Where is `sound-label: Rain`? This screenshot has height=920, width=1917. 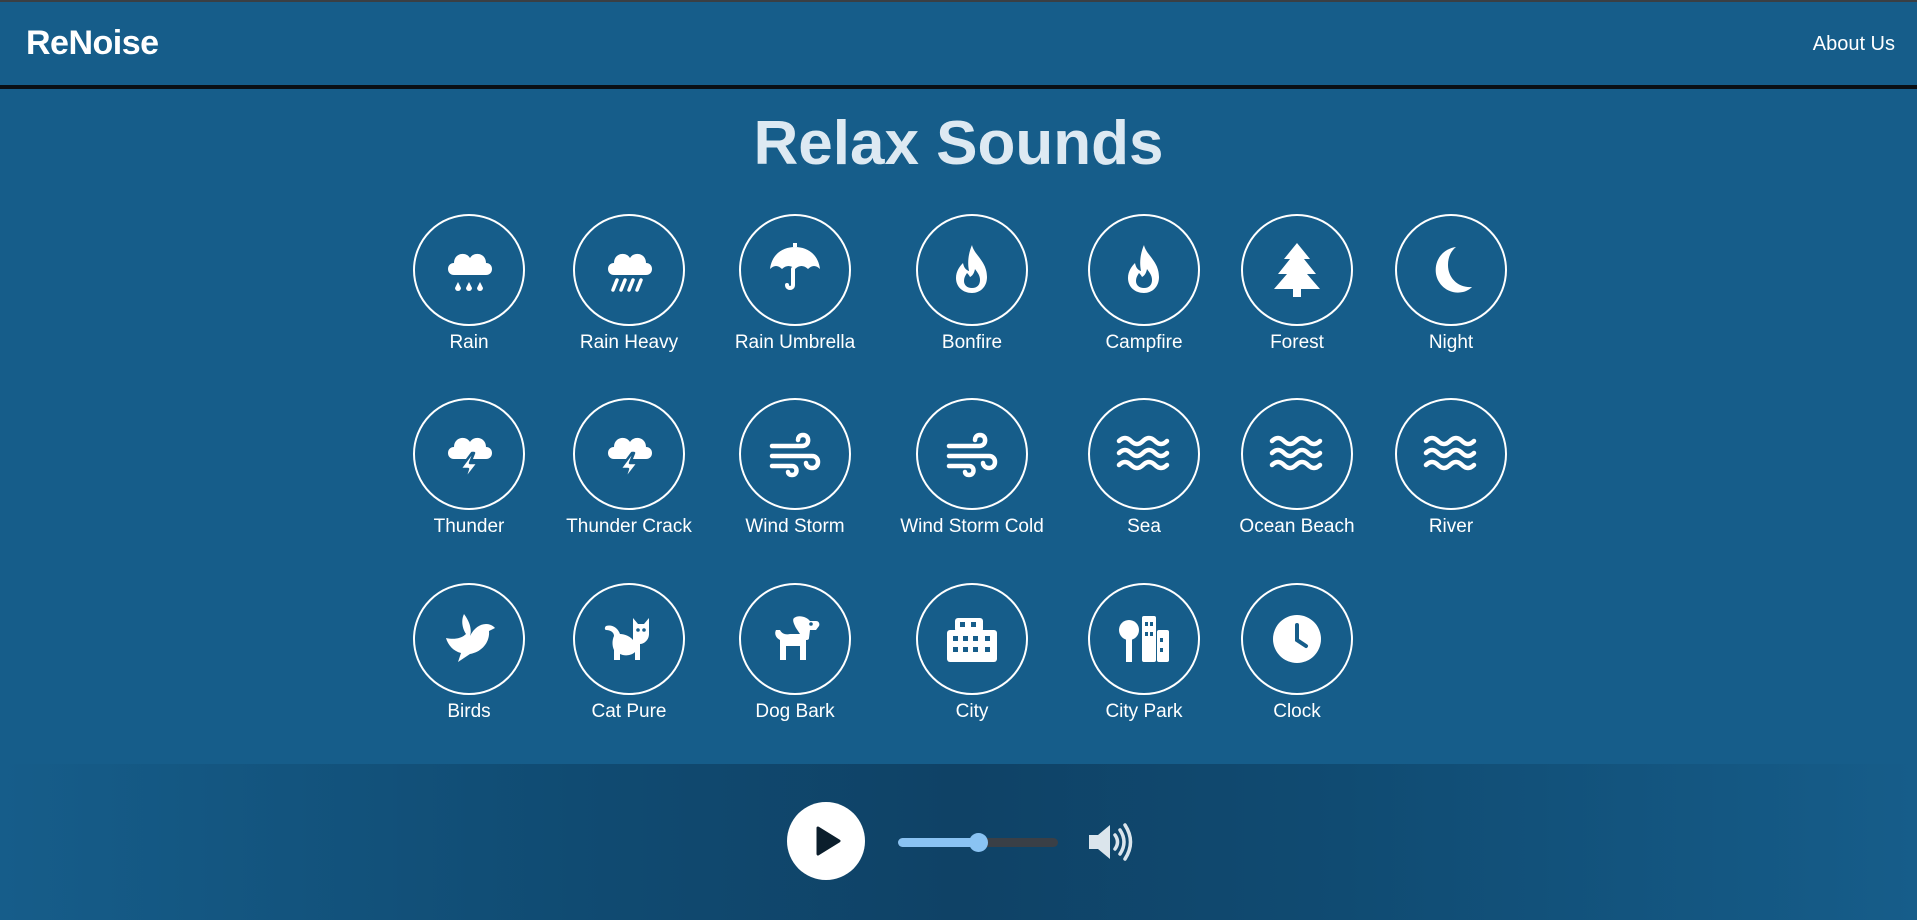 sound-label: Rain is located at coordinates (469, 342).